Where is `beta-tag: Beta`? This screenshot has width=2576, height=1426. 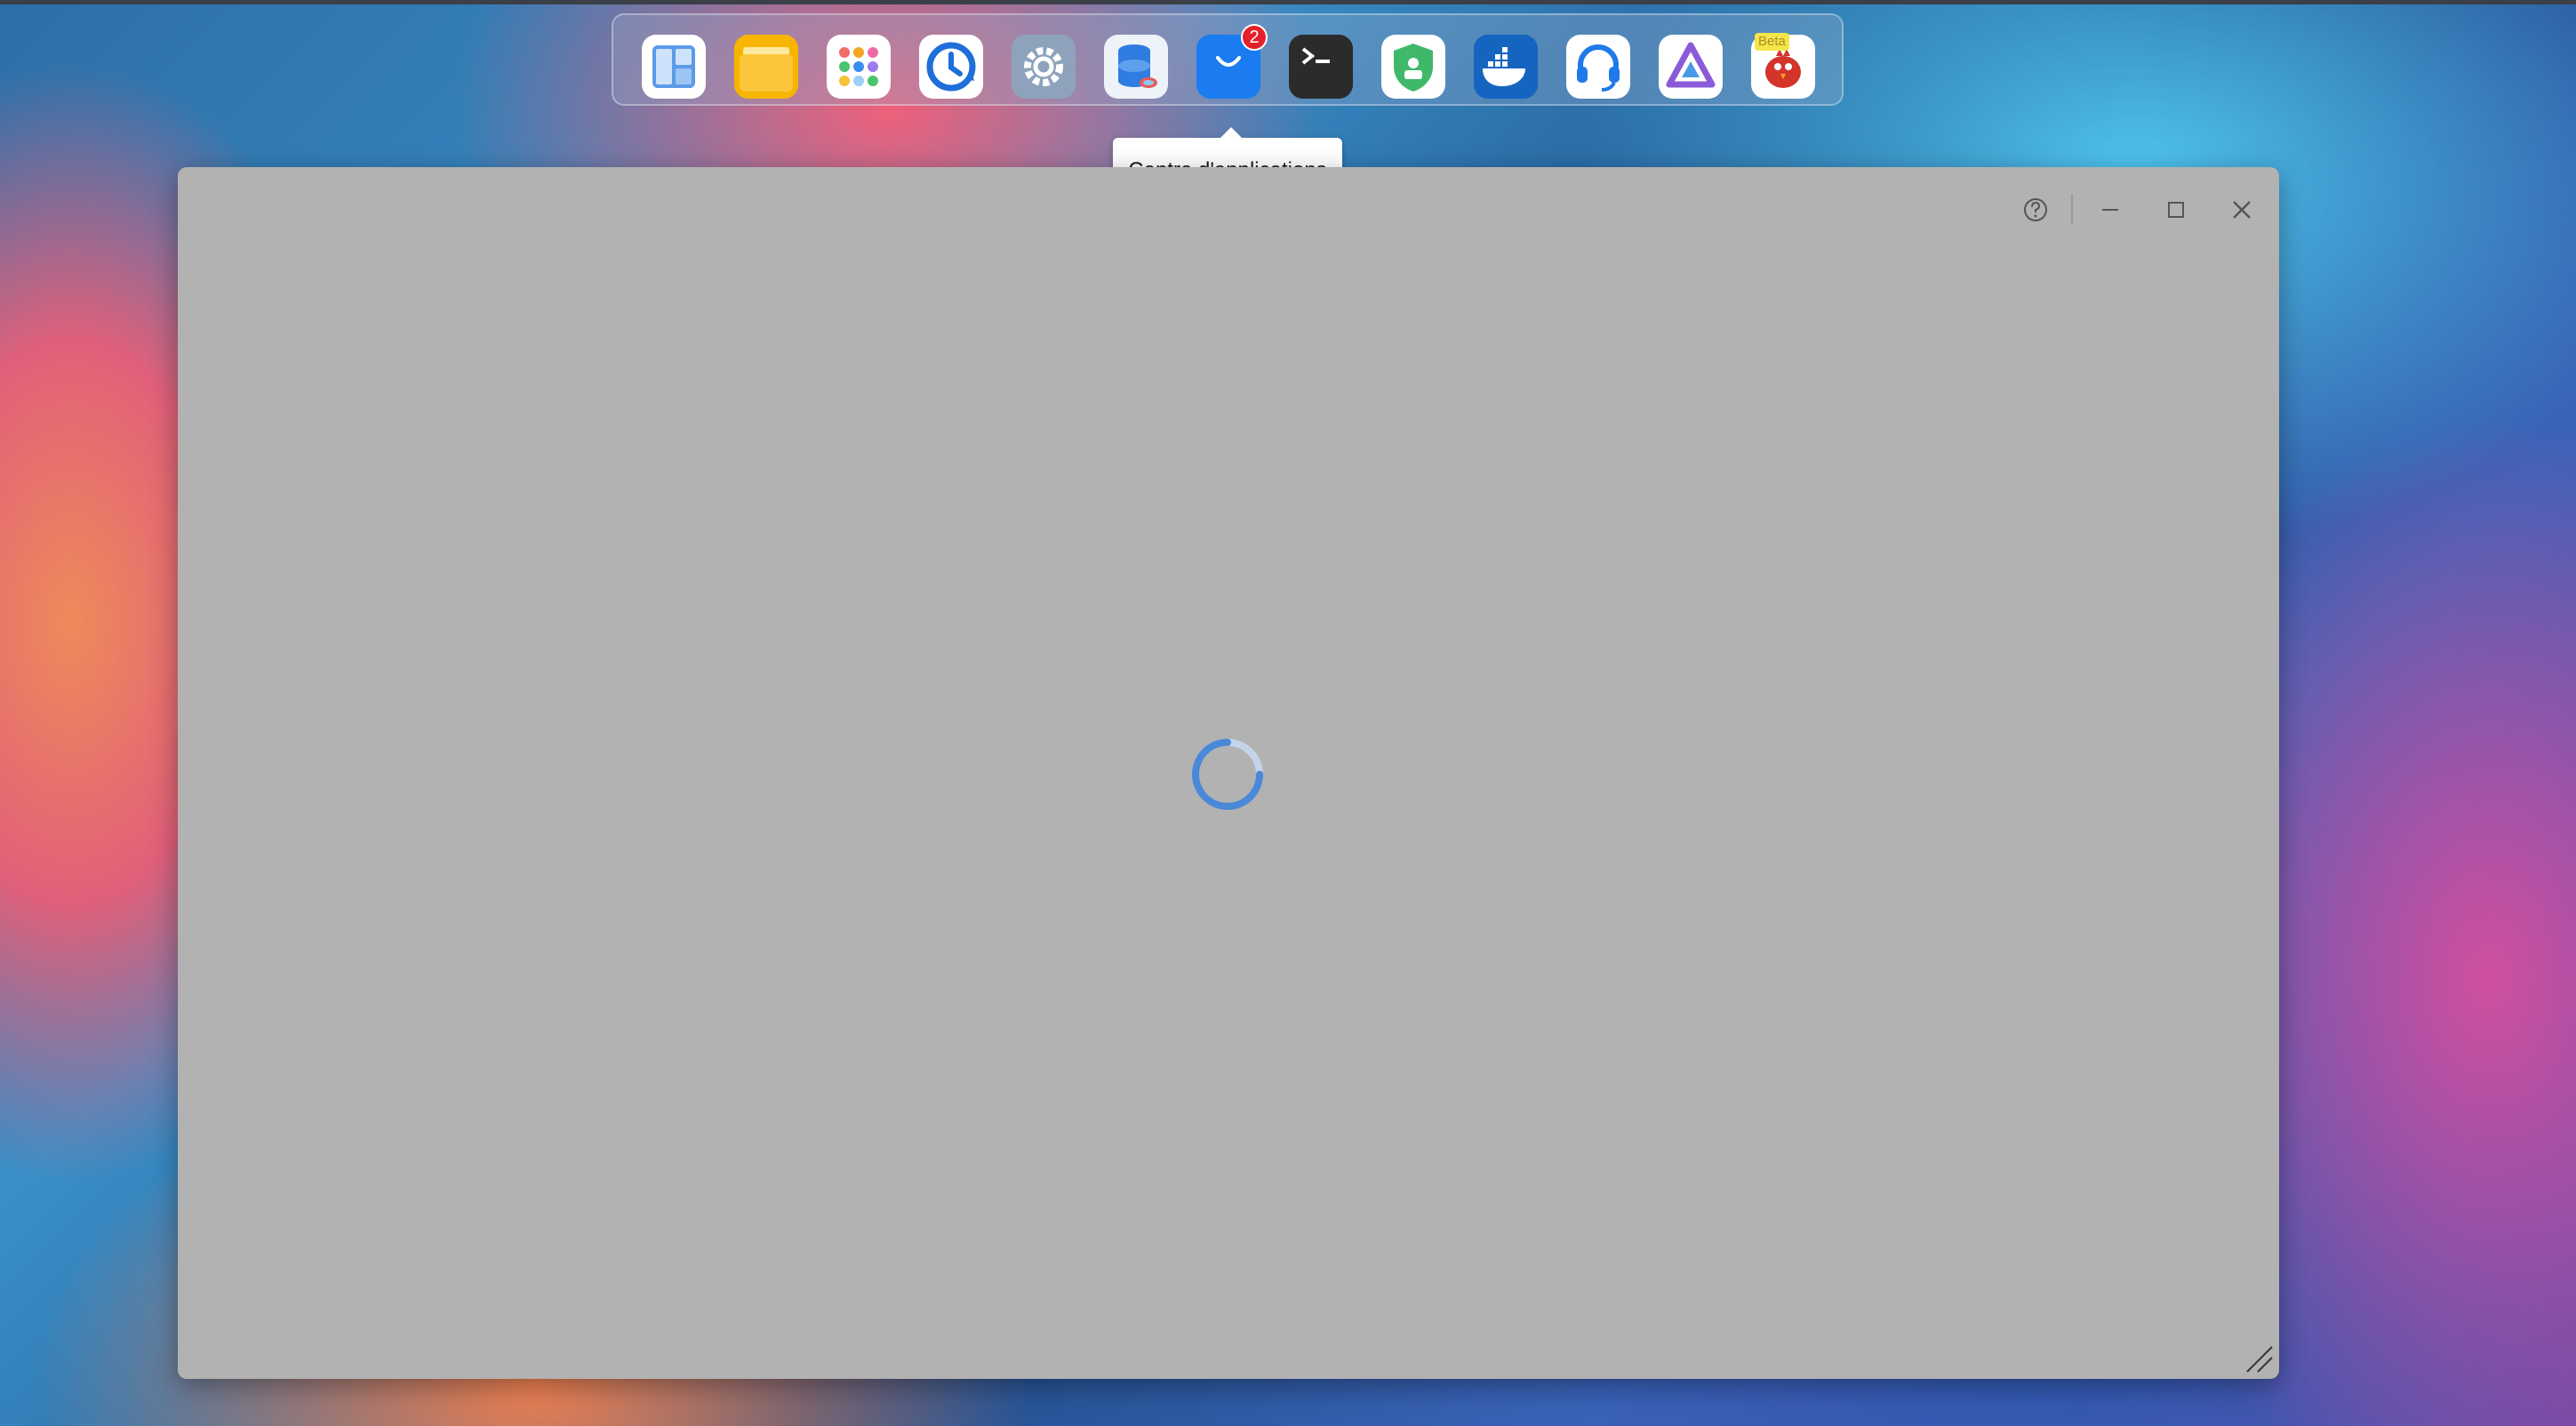
beta-tag: Beta is located at coordinates (1772, 42).